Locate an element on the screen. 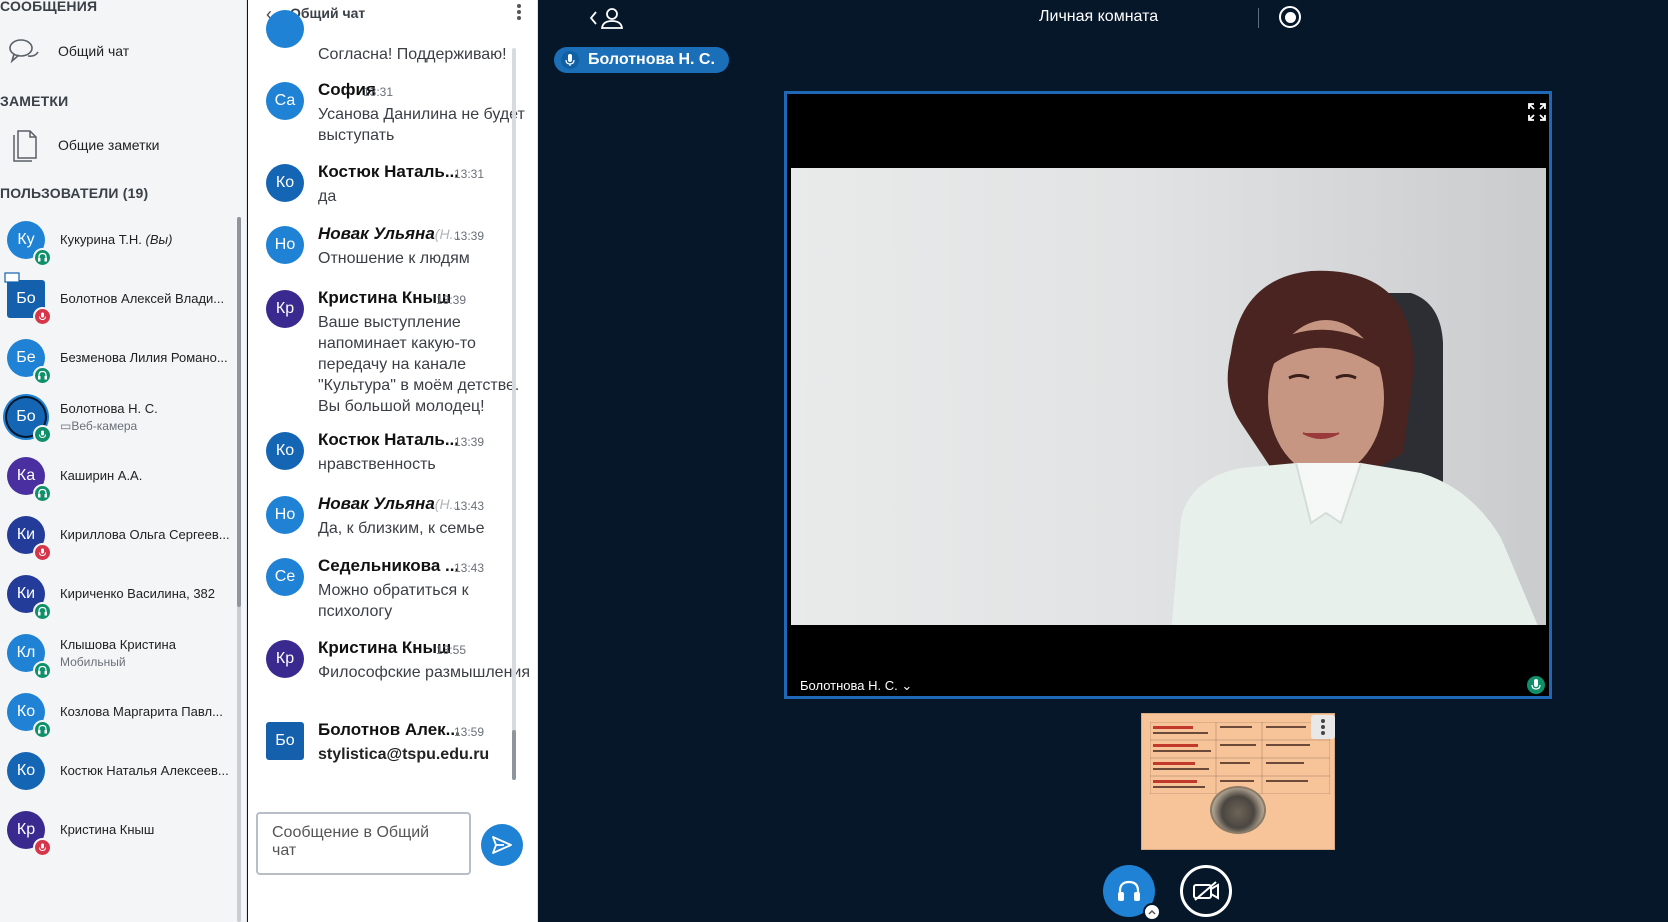  shared-notes-label: Общие заметки is located at coordinates (109, 145).